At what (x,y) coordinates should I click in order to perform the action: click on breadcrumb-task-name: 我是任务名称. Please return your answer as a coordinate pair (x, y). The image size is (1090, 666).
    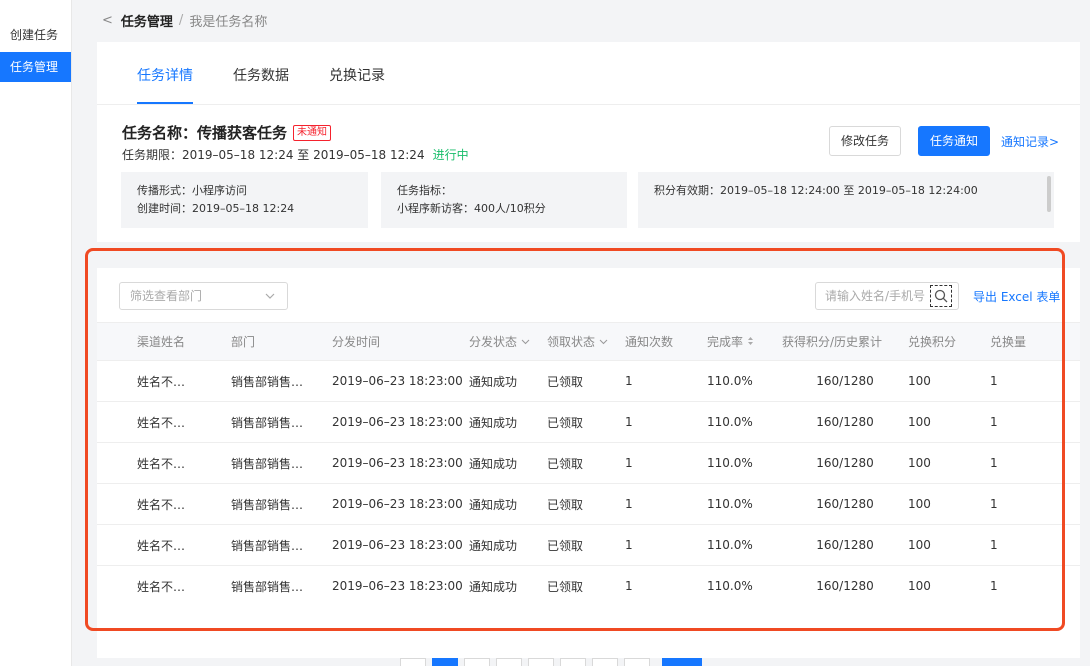
    Looking at the image, I should click on (228, 22).